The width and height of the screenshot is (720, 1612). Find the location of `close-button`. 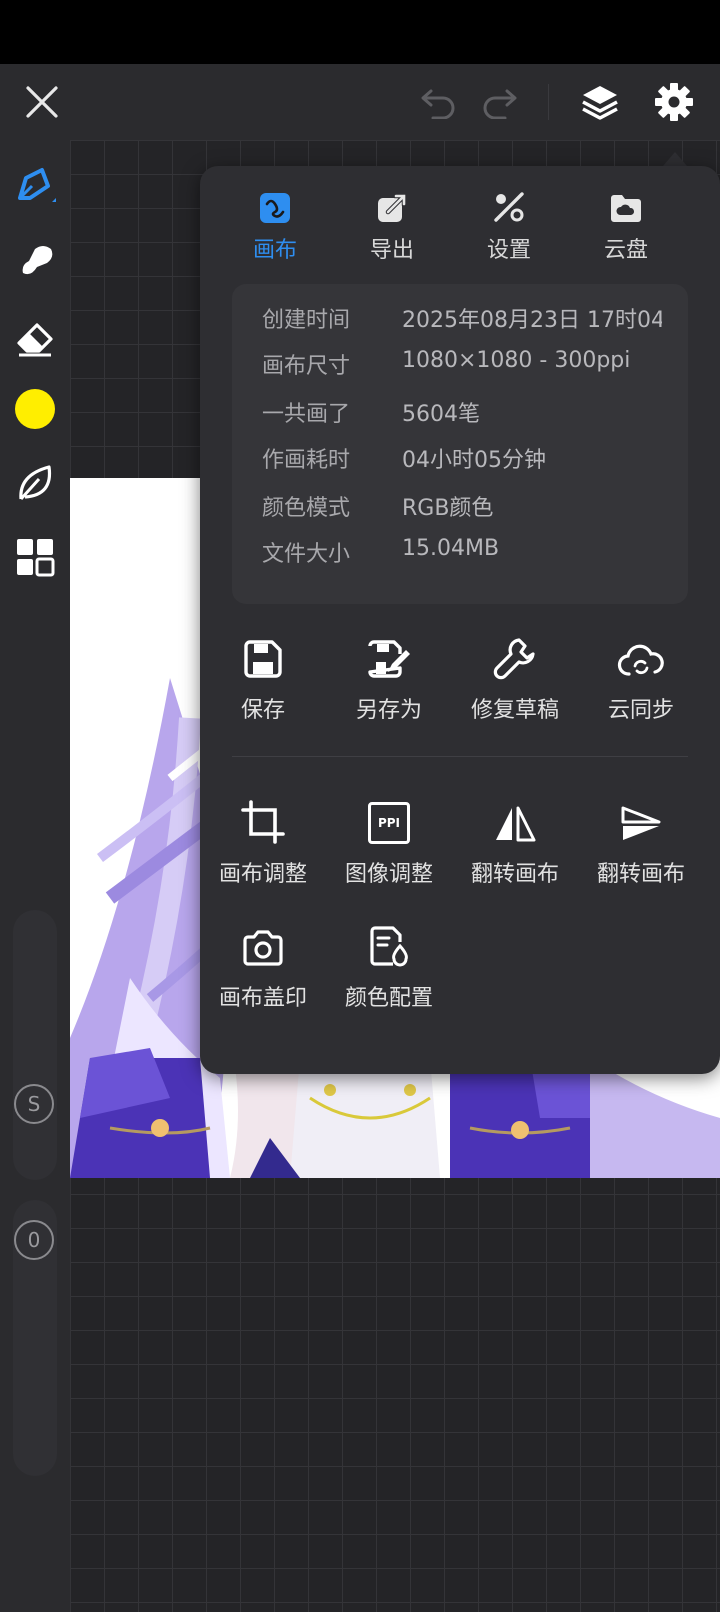

close-button is located at coordinates (42, 102).